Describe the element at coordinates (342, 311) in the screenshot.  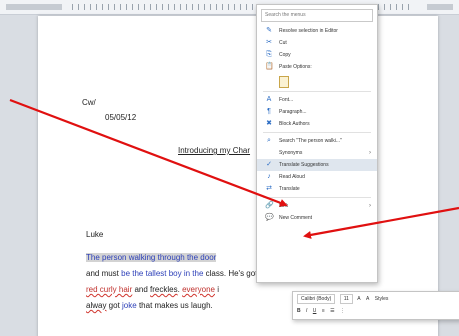
I see `numbering-icon: ⋮` at that location.